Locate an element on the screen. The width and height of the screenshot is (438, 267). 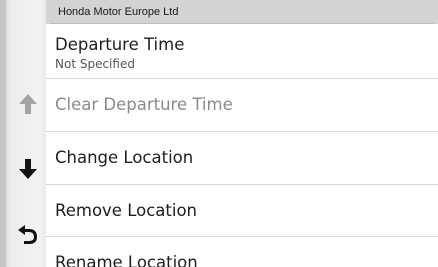
scroll-up-button is located at coordinates (28, 104).